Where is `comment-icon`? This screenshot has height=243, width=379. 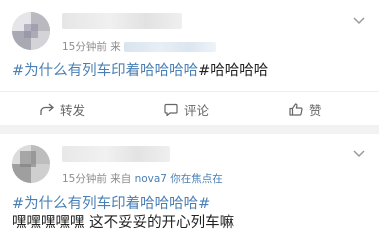
comment-icon is located at coordinates (171, 109).